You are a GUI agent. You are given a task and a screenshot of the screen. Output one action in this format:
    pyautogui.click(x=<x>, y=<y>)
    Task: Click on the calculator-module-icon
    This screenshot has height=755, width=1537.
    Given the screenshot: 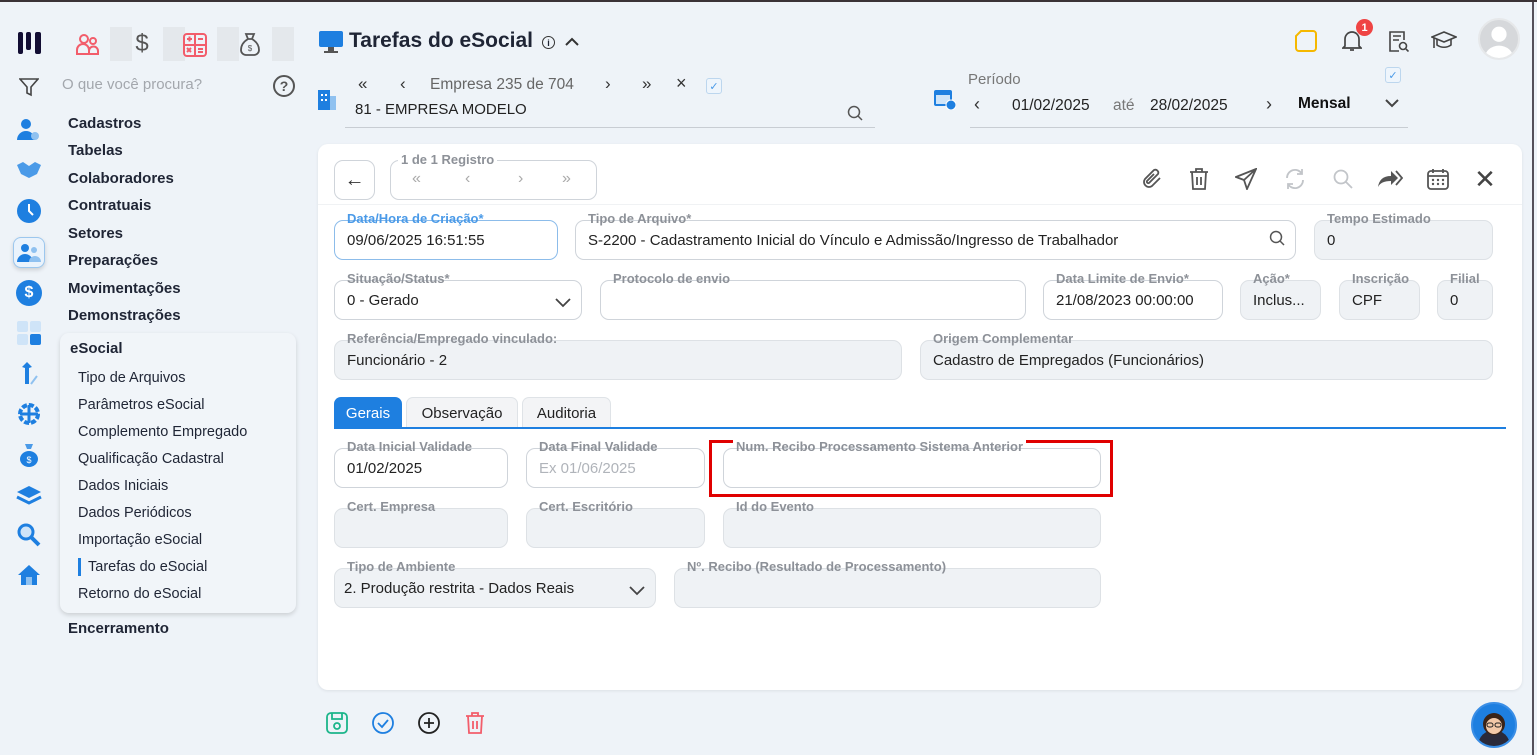 What is the action you would take?
    pyautogui.click(x=195, y=45)
    